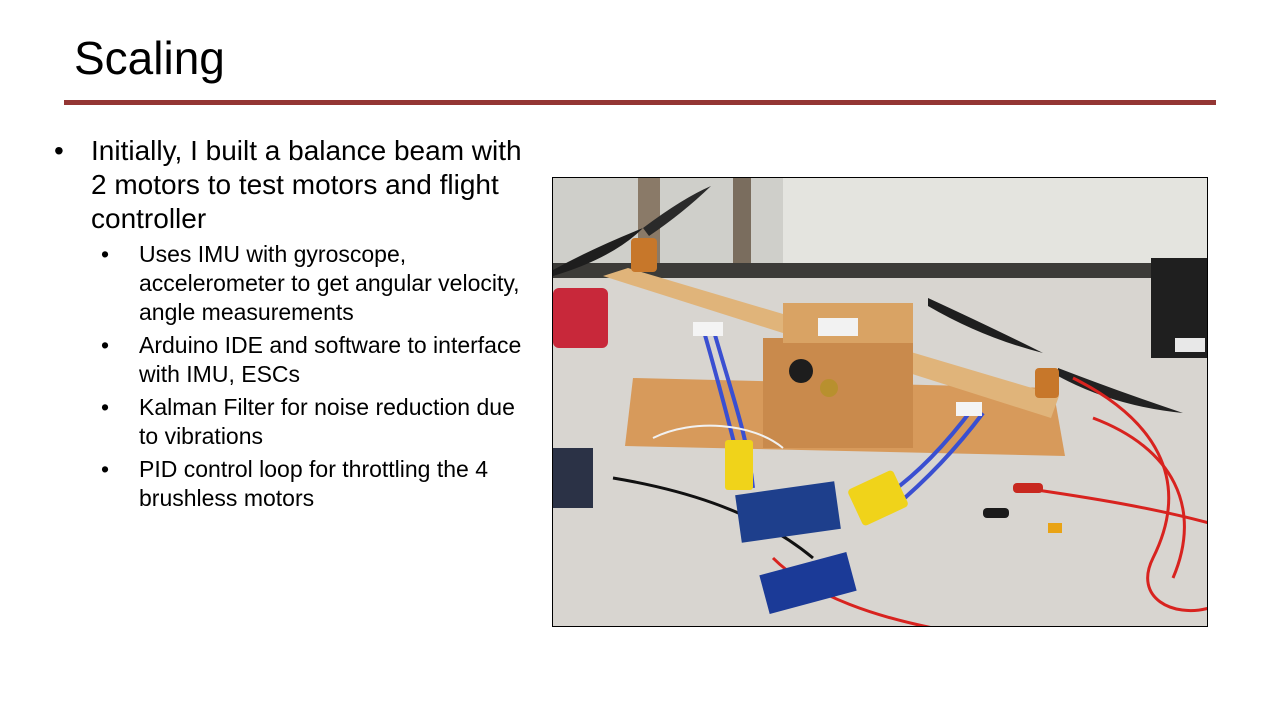  Describe the element at coordinates (640, 102) in the screenshot. I see `title-divider` at that location.